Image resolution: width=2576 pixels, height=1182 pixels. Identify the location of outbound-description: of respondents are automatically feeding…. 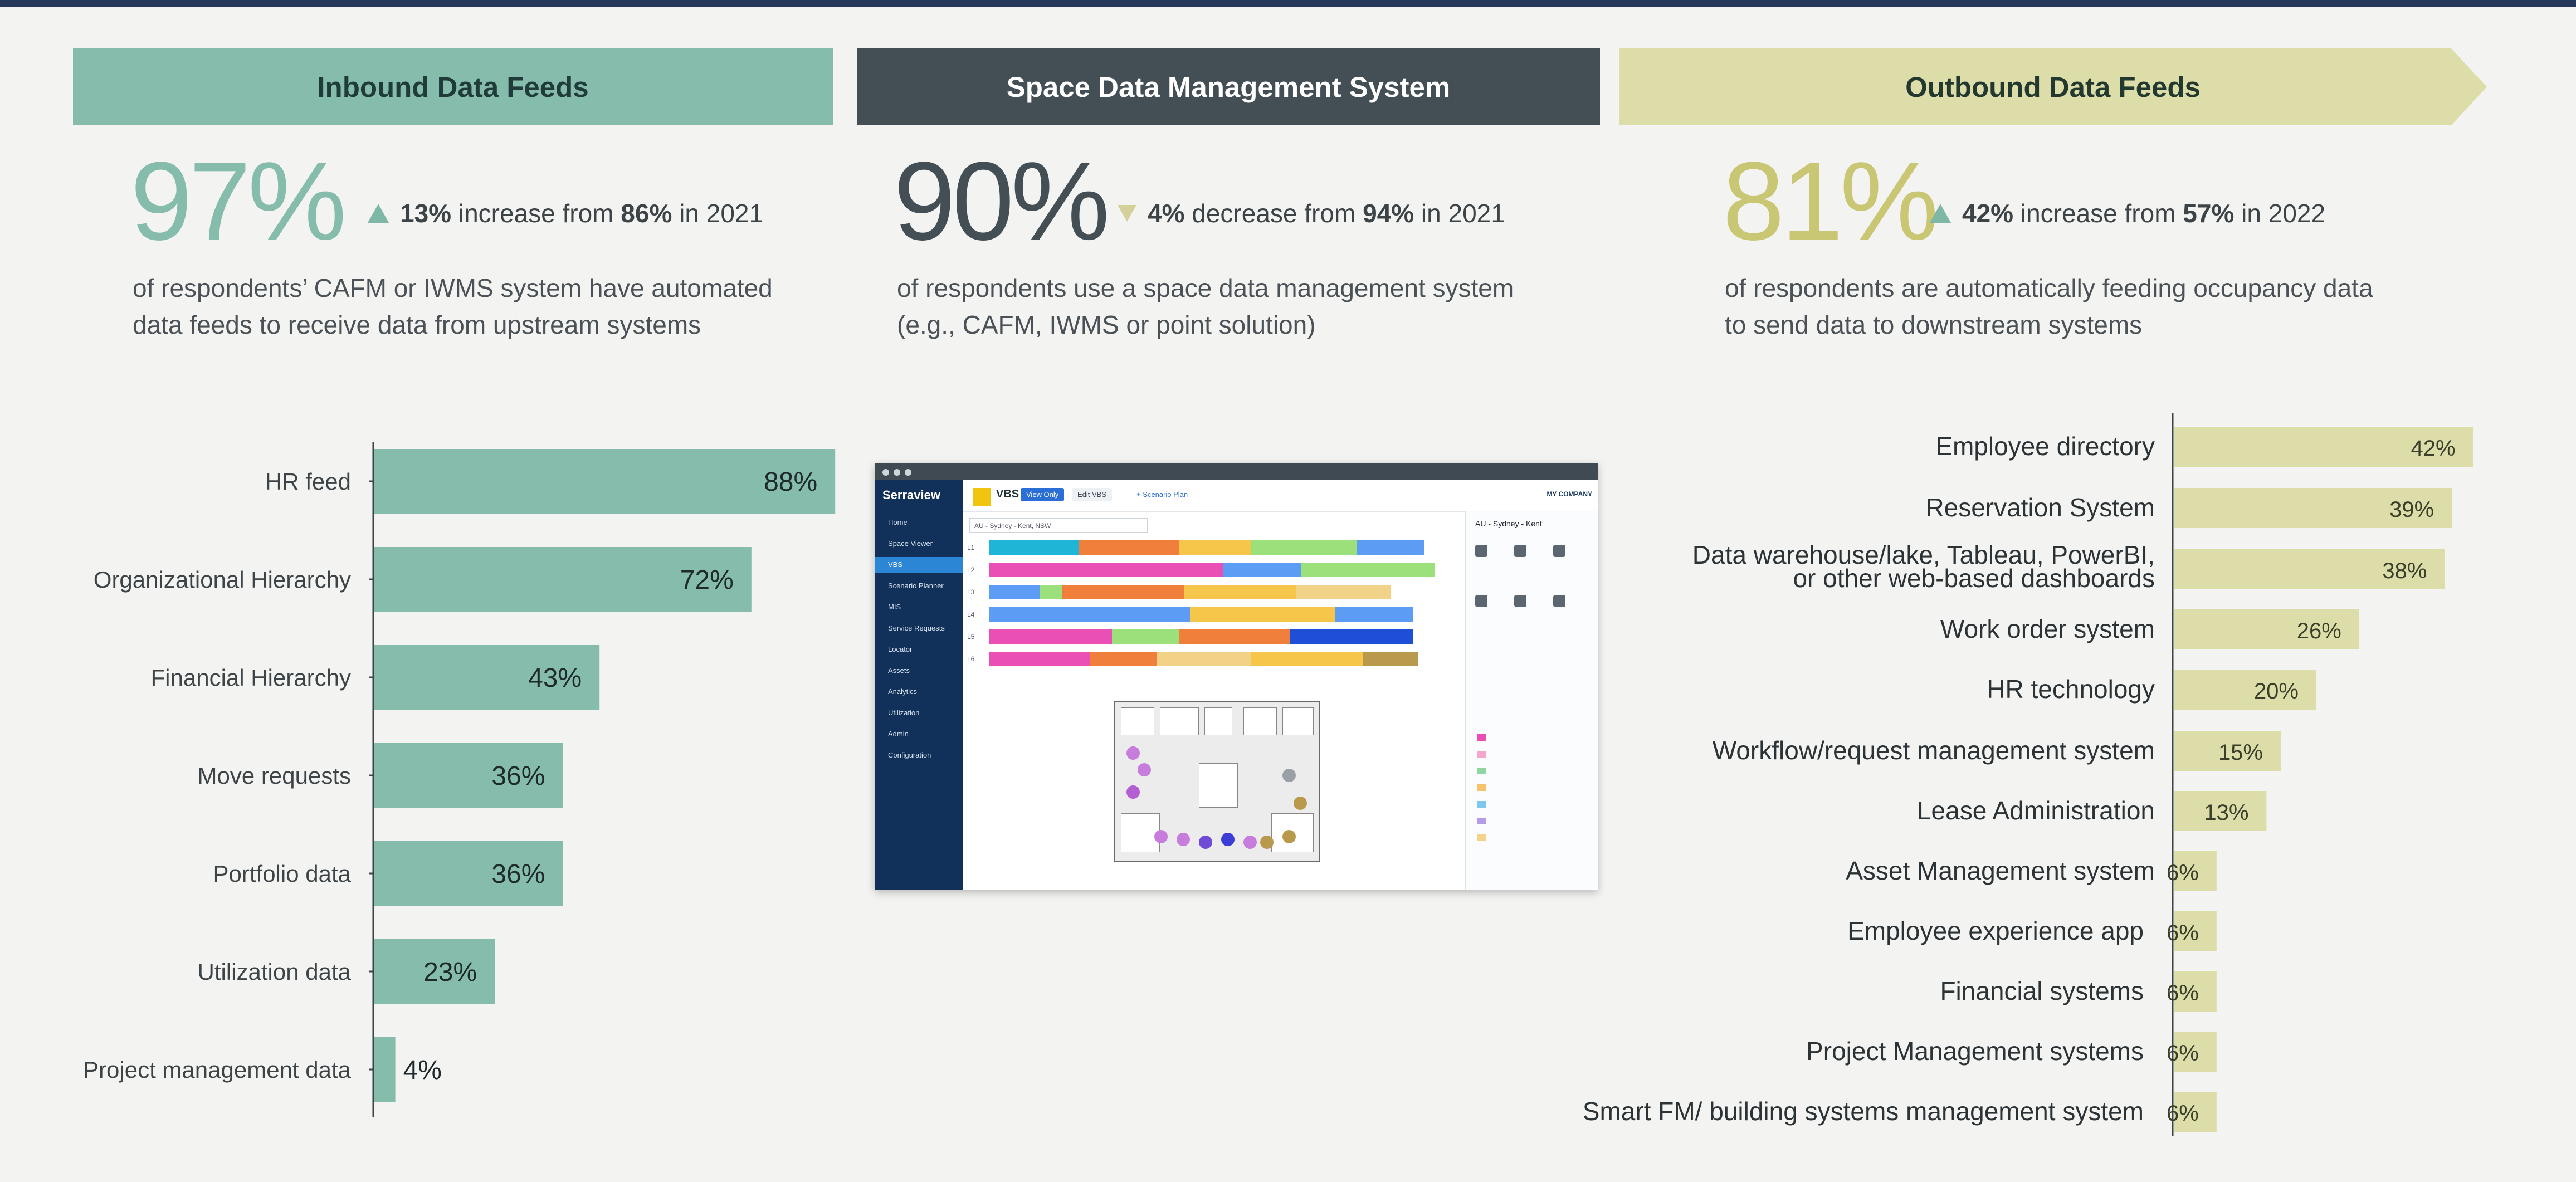
(2049, 306).